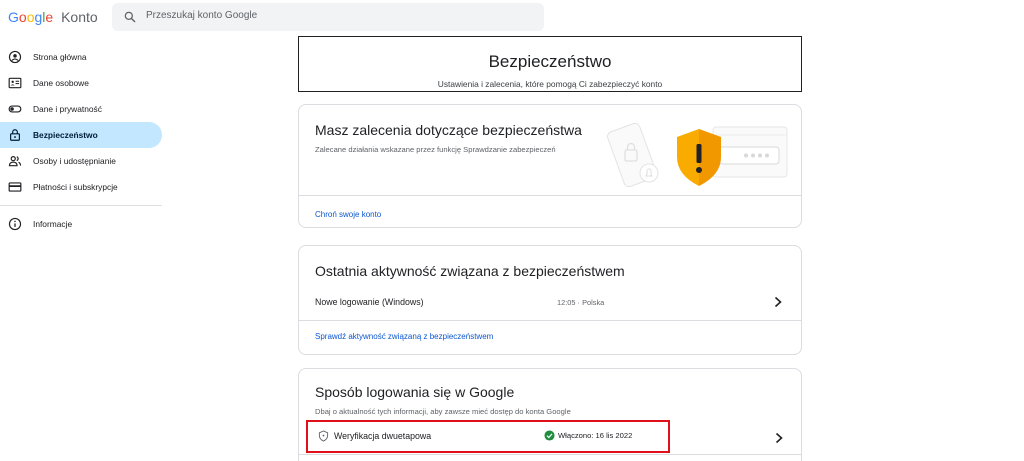 The width and height of the screenshot is (1024, 461). I want to click on lock-icon, so click(15, 135).